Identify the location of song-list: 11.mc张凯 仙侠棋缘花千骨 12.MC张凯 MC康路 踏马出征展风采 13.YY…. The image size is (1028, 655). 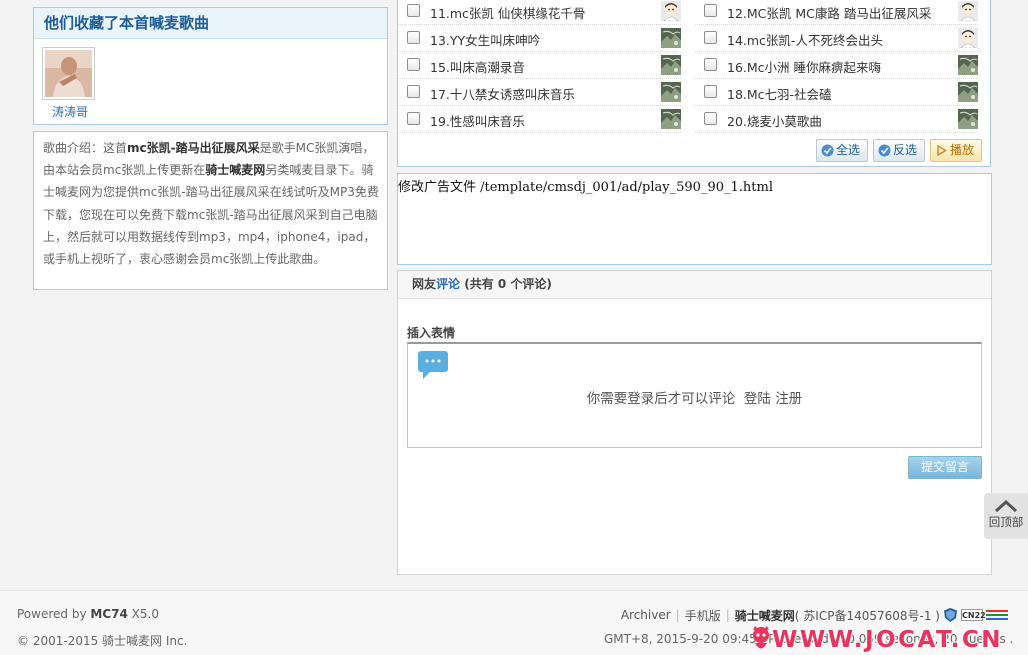
(694, 83).